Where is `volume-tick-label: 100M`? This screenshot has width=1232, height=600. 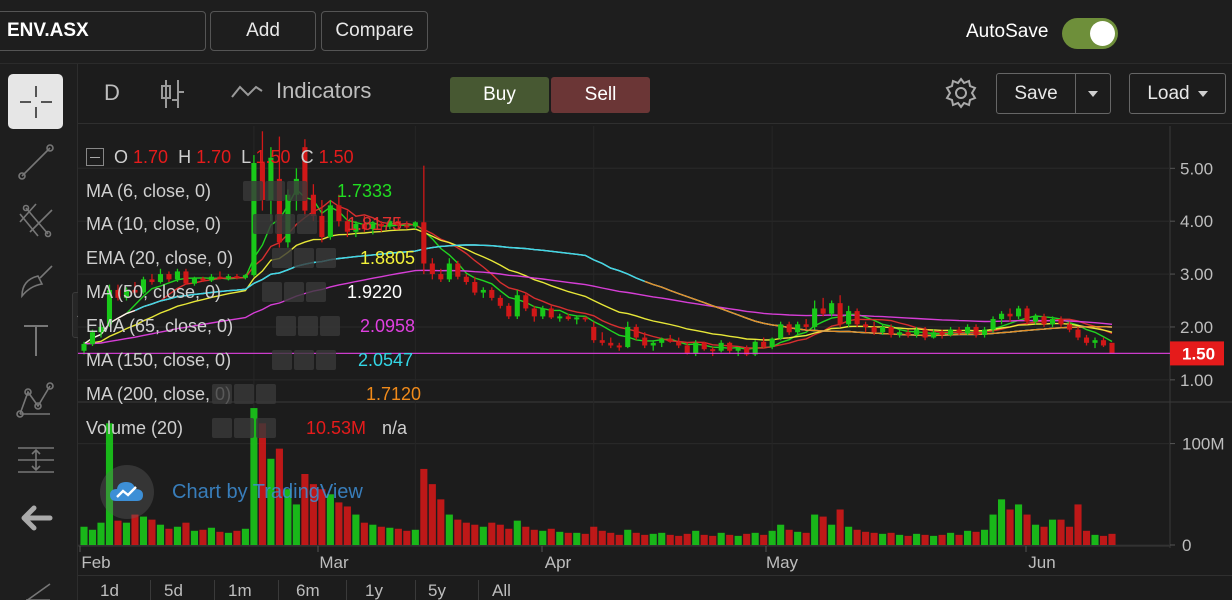
volume-tick-label: 100M is located at coordinates (1203, 444).